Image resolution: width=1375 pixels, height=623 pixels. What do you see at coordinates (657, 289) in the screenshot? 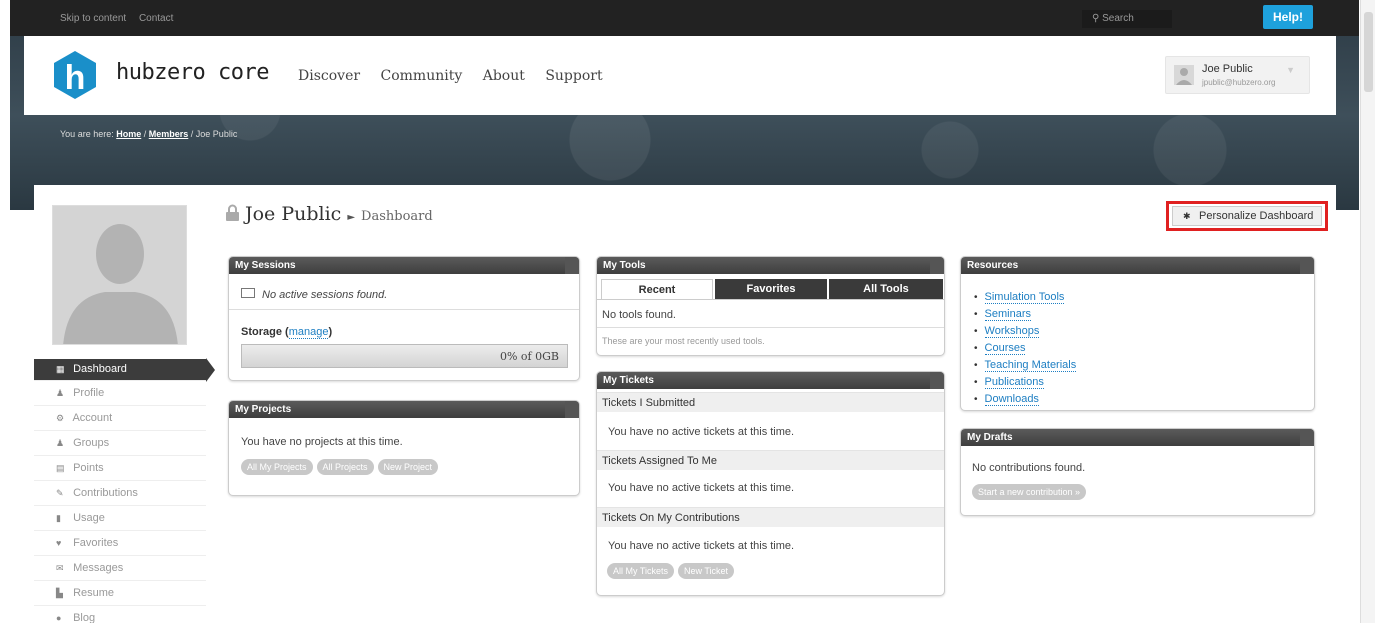
I see `tab-recent: Recent` at bounding box center [657, 289].